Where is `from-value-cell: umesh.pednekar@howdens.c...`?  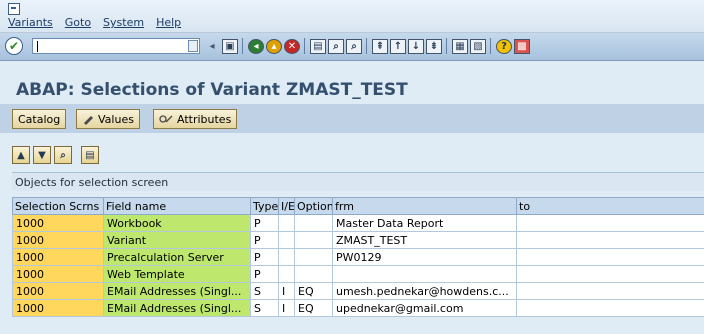 from-value-cell: umesh.pednekar@howdens.c... is located at coordinates (424, 291).